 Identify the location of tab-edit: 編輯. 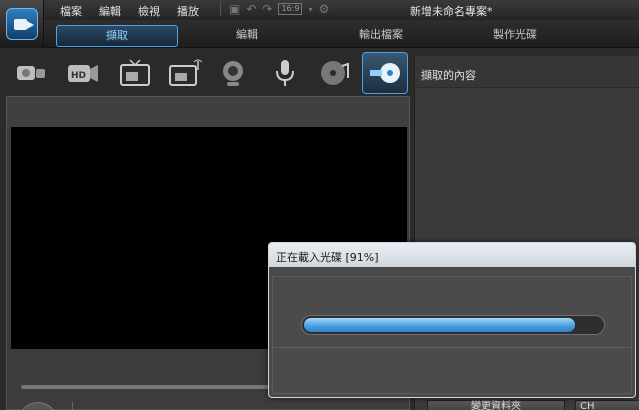
(247, 36).